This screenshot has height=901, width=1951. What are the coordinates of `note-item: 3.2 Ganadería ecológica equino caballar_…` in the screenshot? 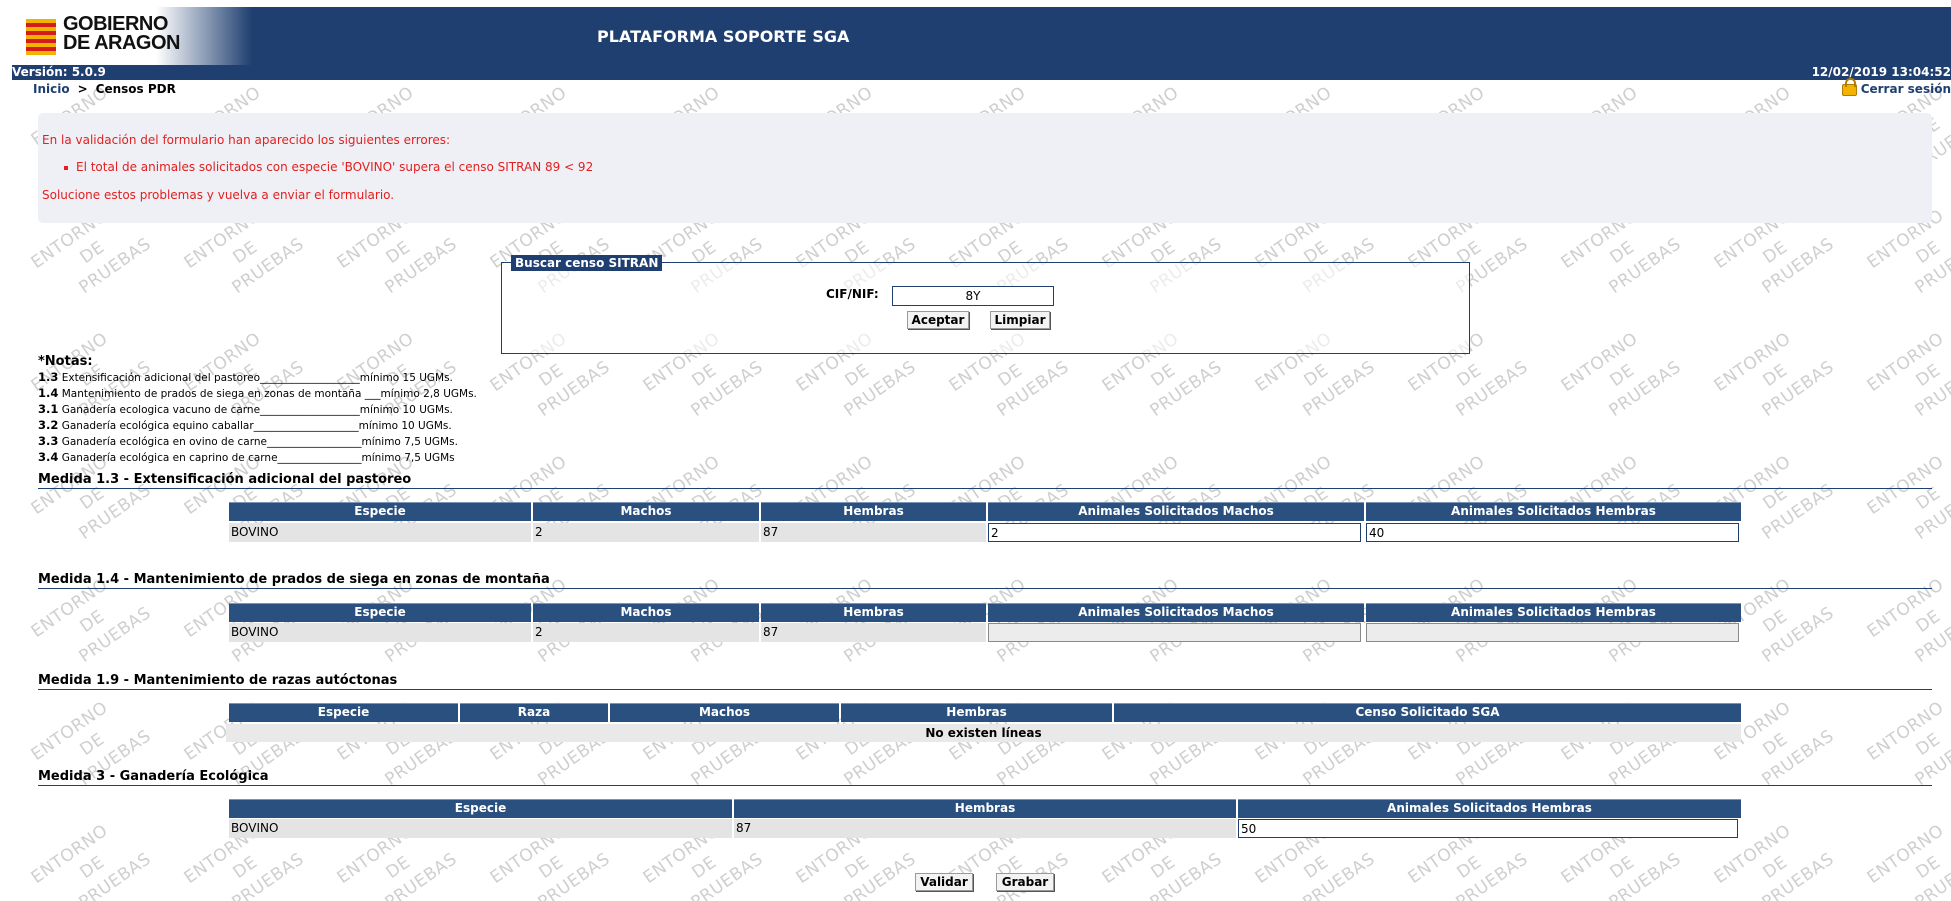 It's located at (257, 426).